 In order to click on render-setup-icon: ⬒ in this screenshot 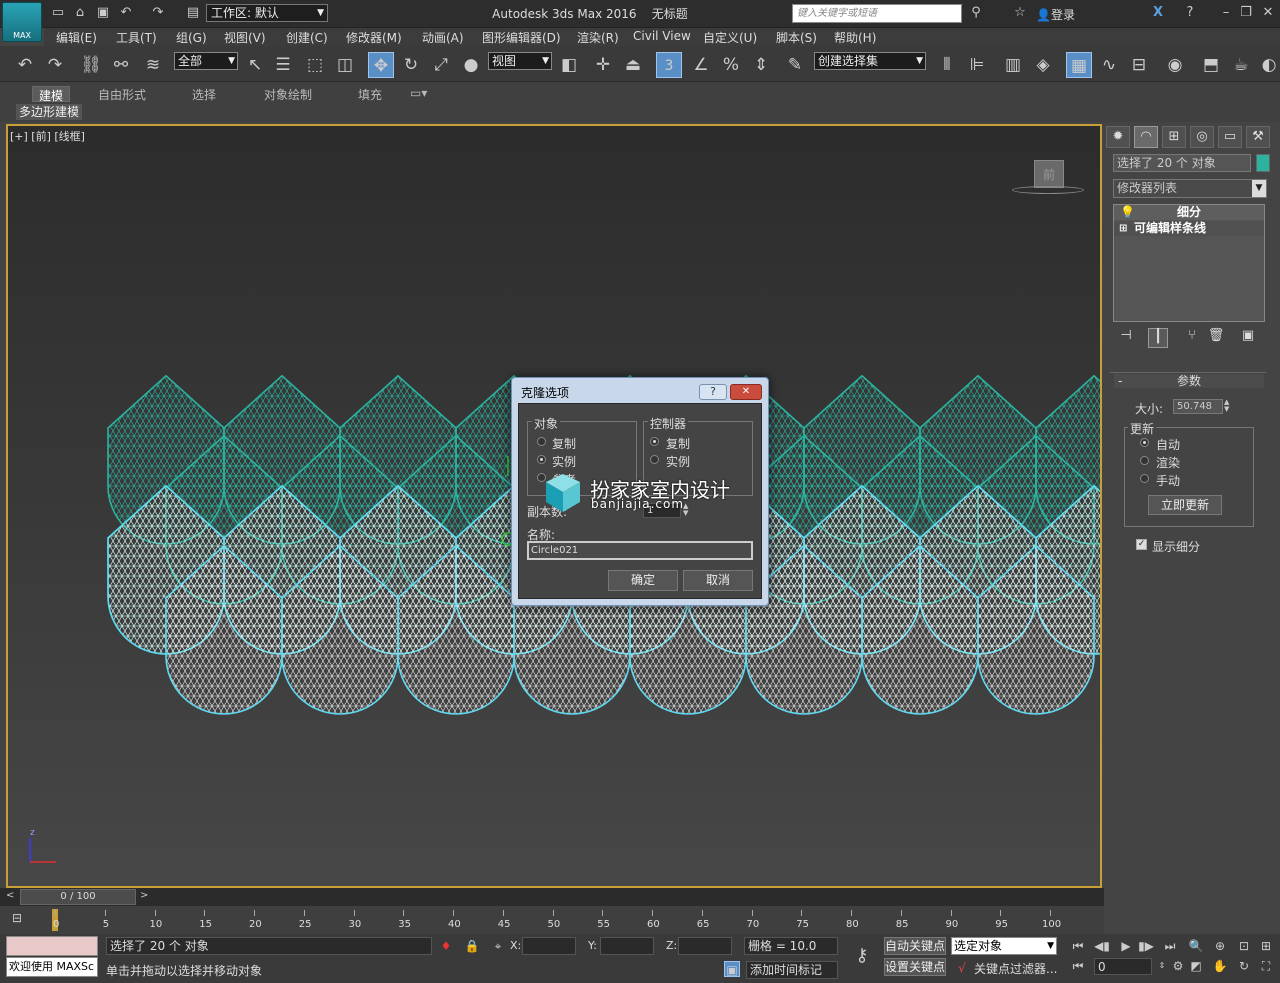, I will do `click(1211, 65)`.